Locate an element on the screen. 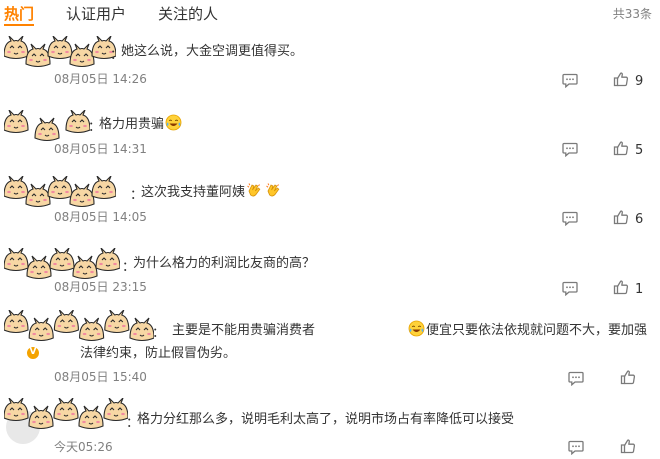  comment-text: 为什么格力的利润比友商的高？ is located at coordinates (224, 263).